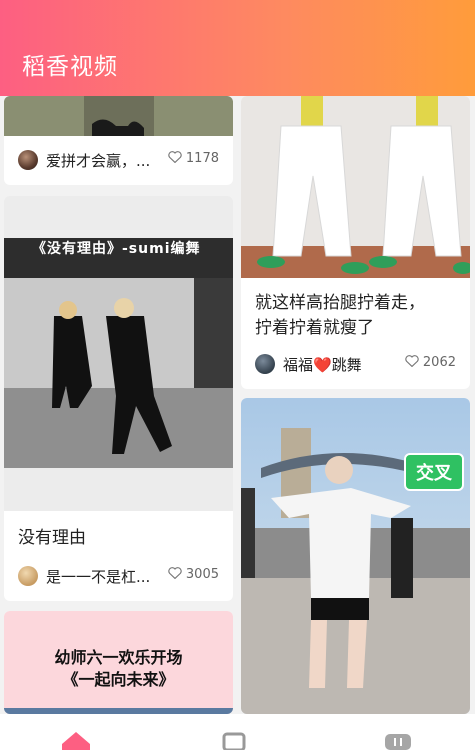 This screenshot has height=750, width=475. Describe the element at coordinates (118, 679) in the screenshot. I see `overlay-line: 《一起向未来》` at that location.